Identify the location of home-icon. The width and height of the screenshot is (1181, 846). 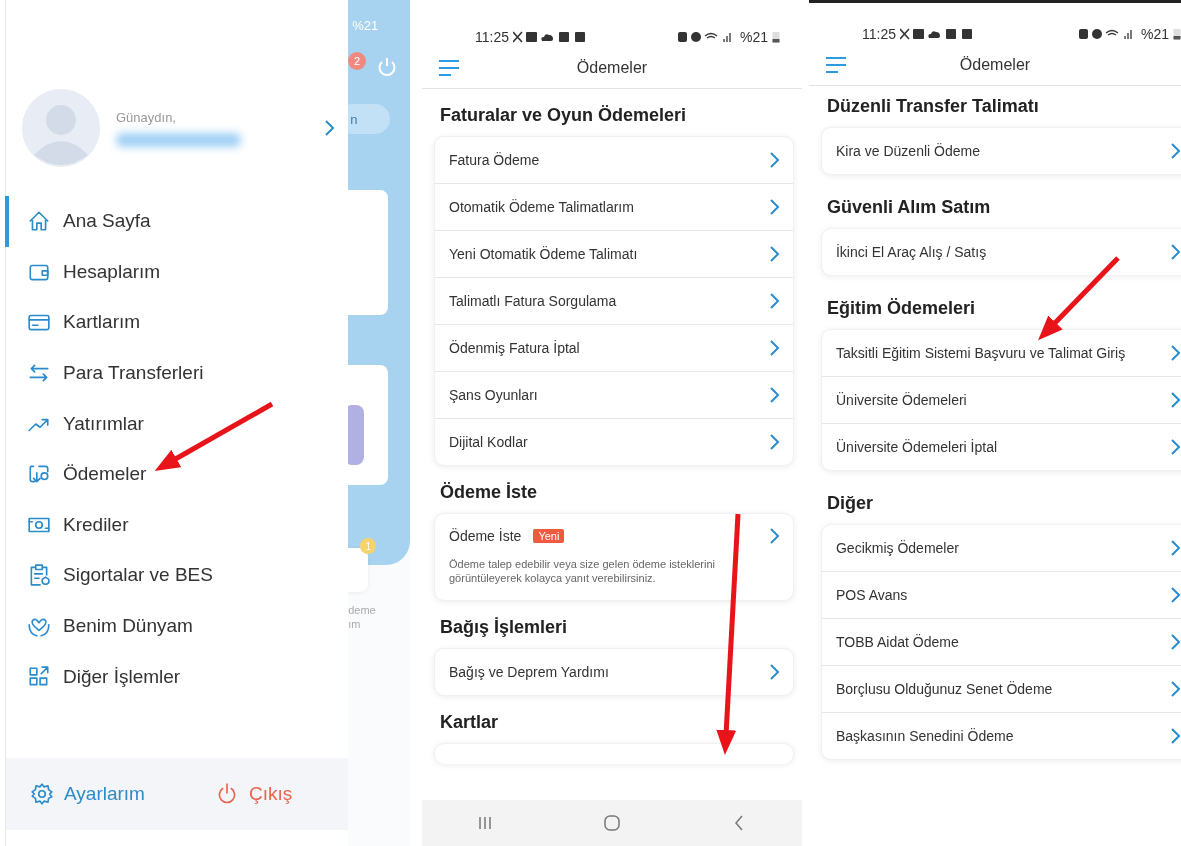
(612, 823).